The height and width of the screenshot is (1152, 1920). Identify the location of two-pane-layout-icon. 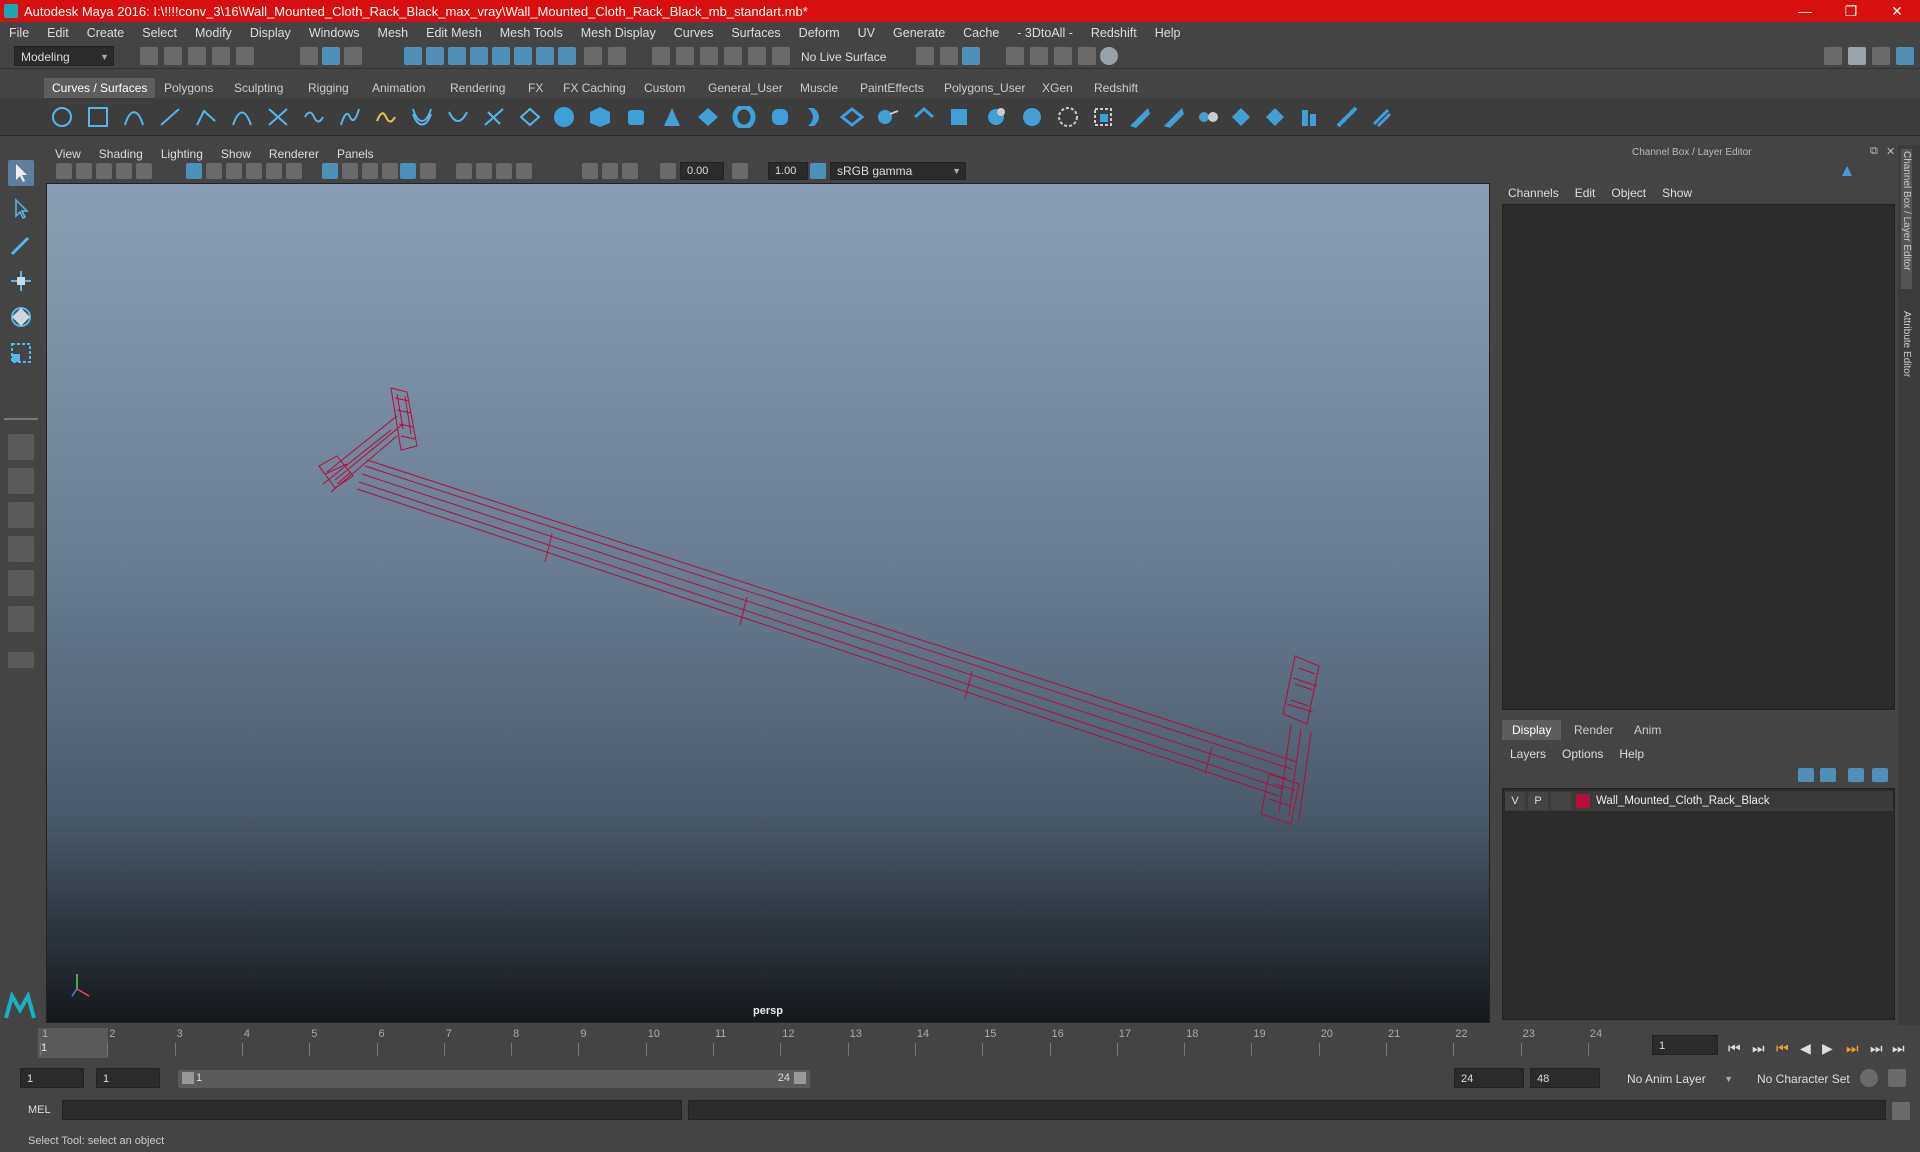
(21, 515).